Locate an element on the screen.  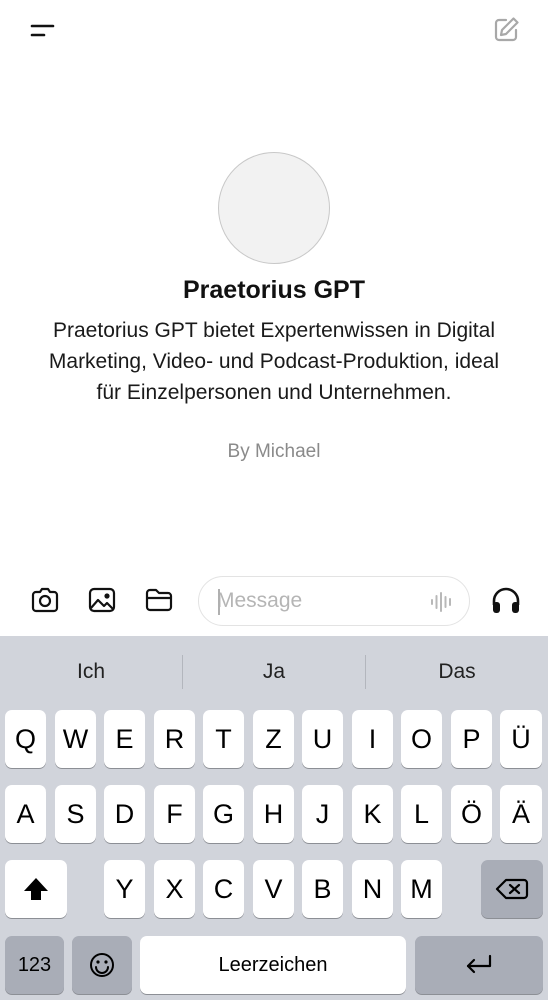
key-k: K is located at coordinates (372, 814).